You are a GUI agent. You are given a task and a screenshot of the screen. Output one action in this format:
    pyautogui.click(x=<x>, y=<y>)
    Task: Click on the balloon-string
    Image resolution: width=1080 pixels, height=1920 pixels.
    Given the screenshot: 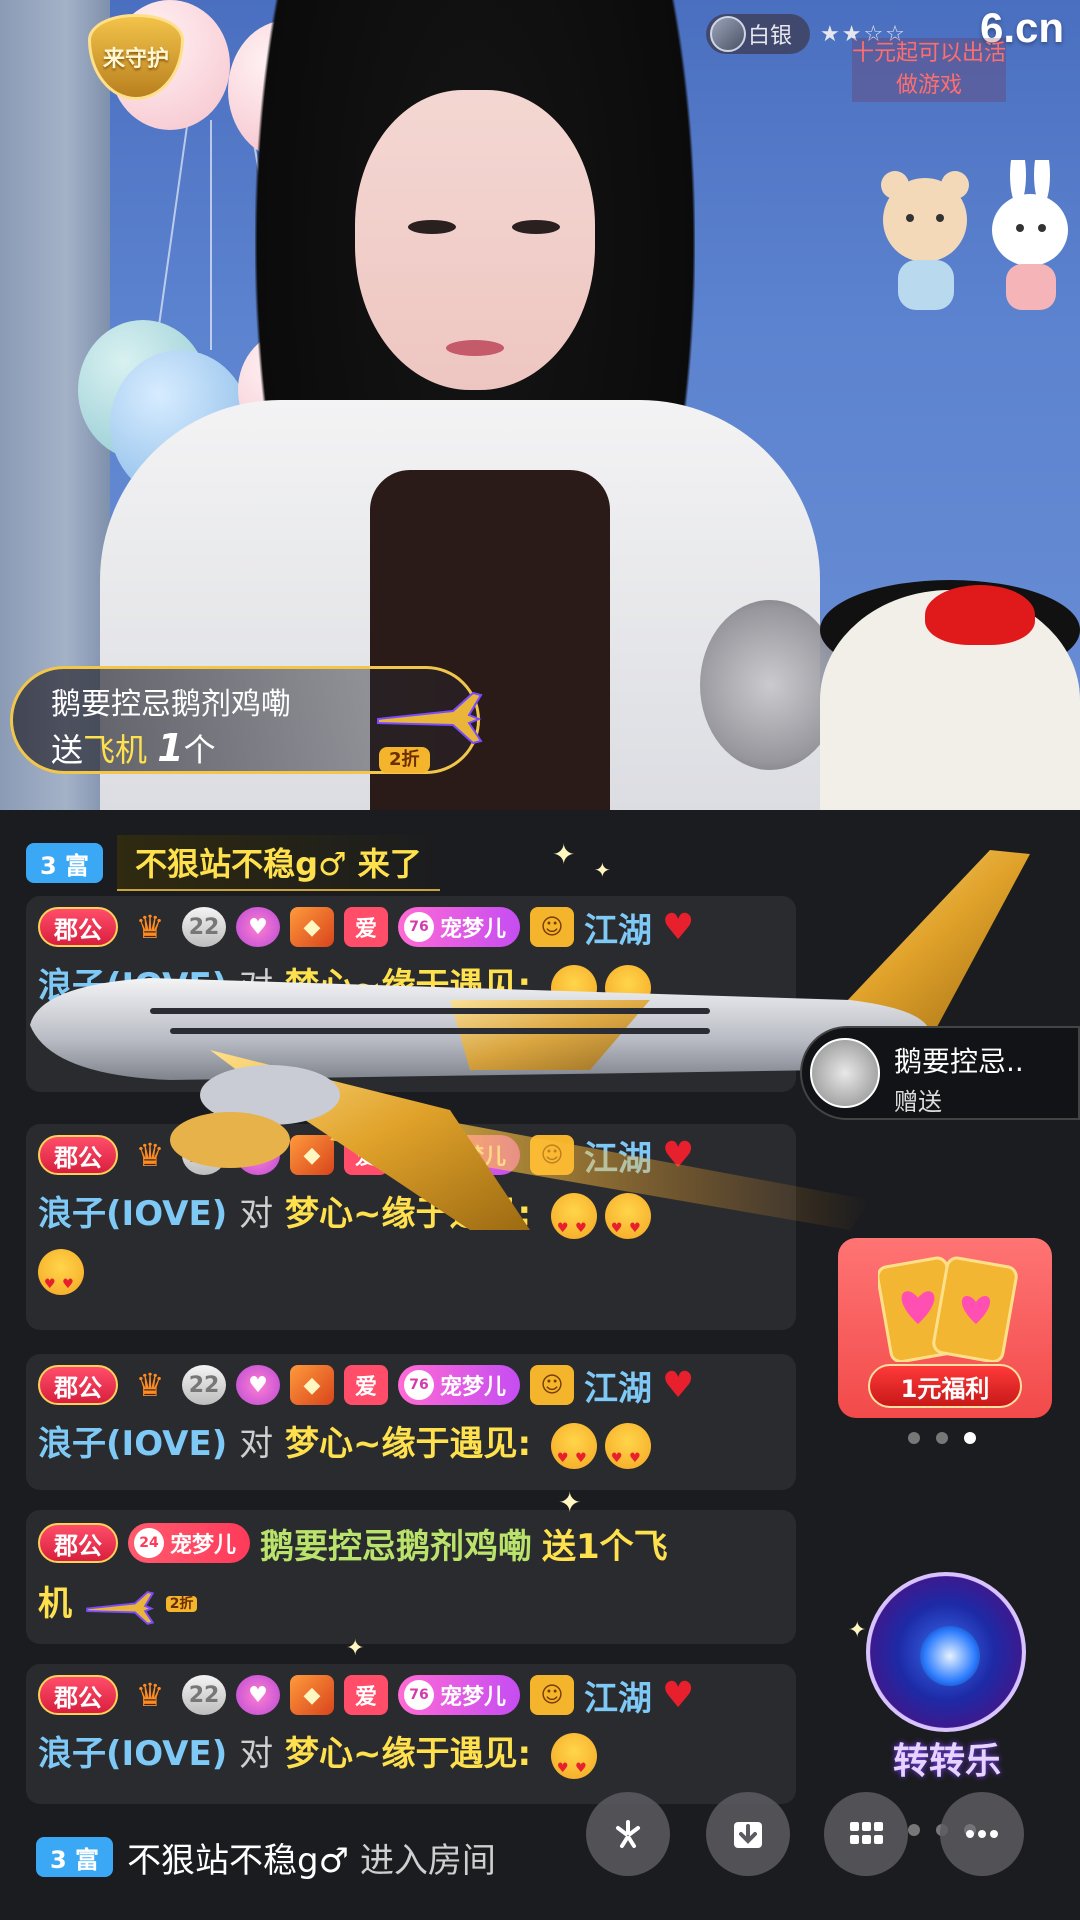 What is the action you would take?
    pyautogui.click(x=211, y=235)
    